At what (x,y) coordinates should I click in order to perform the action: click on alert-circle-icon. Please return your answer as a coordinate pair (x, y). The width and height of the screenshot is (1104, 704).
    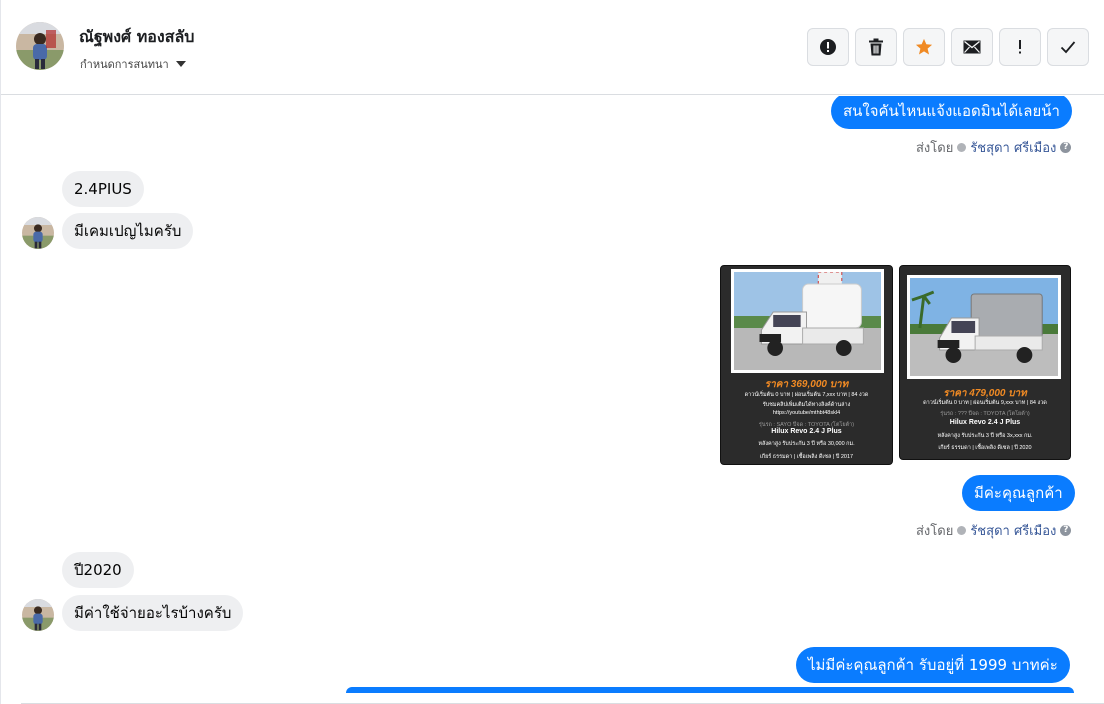
    Looking at the image, I should click on (828, 47).